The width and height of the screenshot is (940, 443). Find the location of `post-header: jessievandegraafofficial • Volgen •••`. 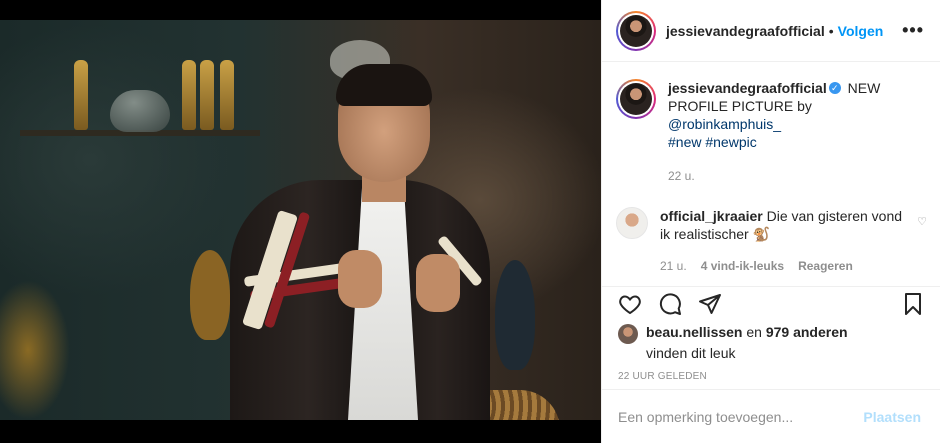

post-header: jessievandegraafofficial • Volgen ••• is located at coordinates (771, 31).